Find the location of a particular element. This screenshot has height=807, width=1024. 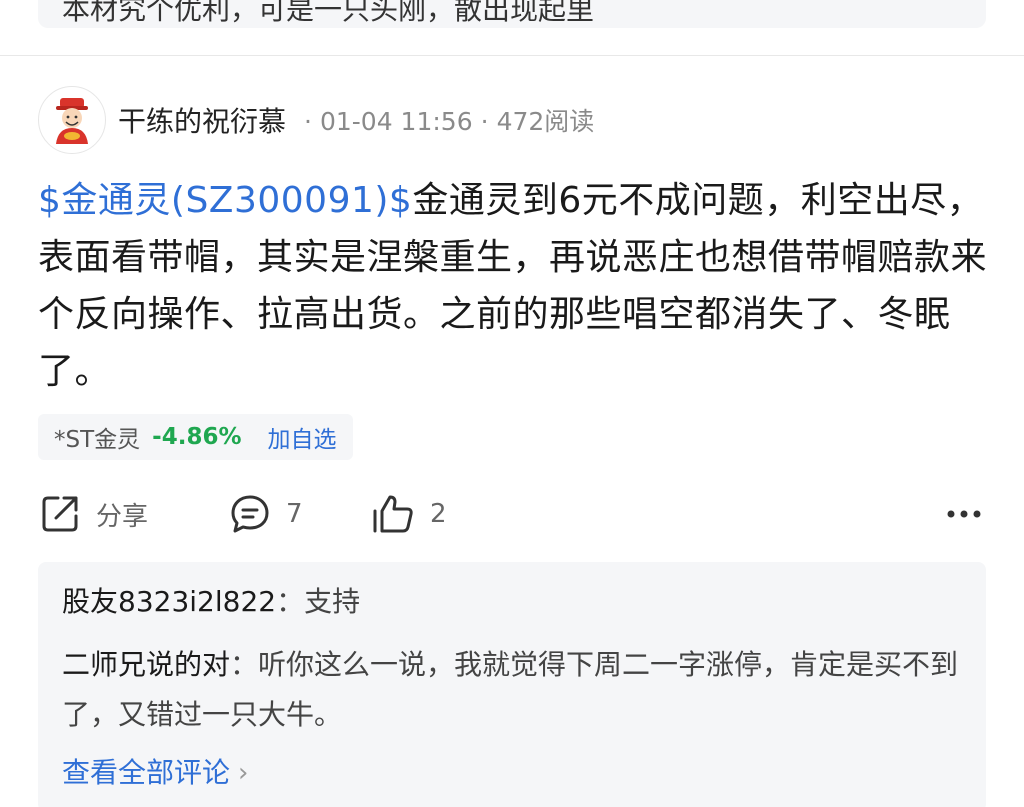

author-name: 干练的祝衍慕 is located at coordinates (202, 120).